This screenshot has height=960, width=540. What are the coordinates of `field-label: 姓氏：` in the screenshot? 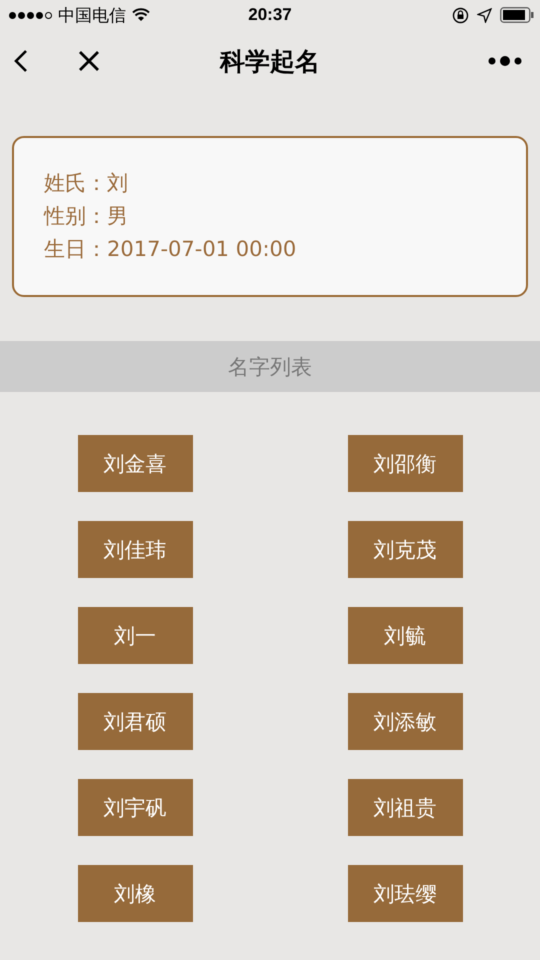 It's located at (75, 183).